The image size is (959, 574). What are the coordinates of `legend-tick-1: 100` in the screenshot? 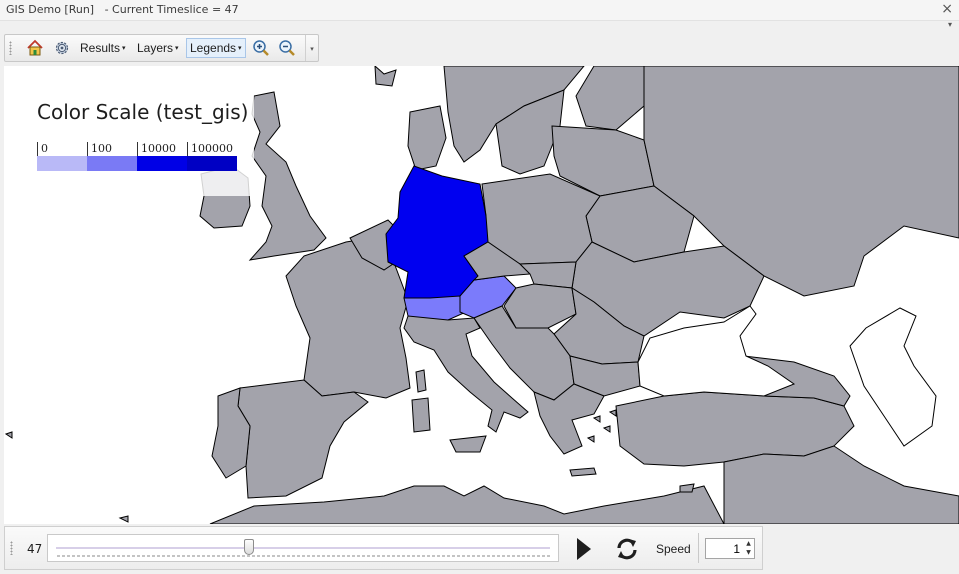 It's located at (99, 149).